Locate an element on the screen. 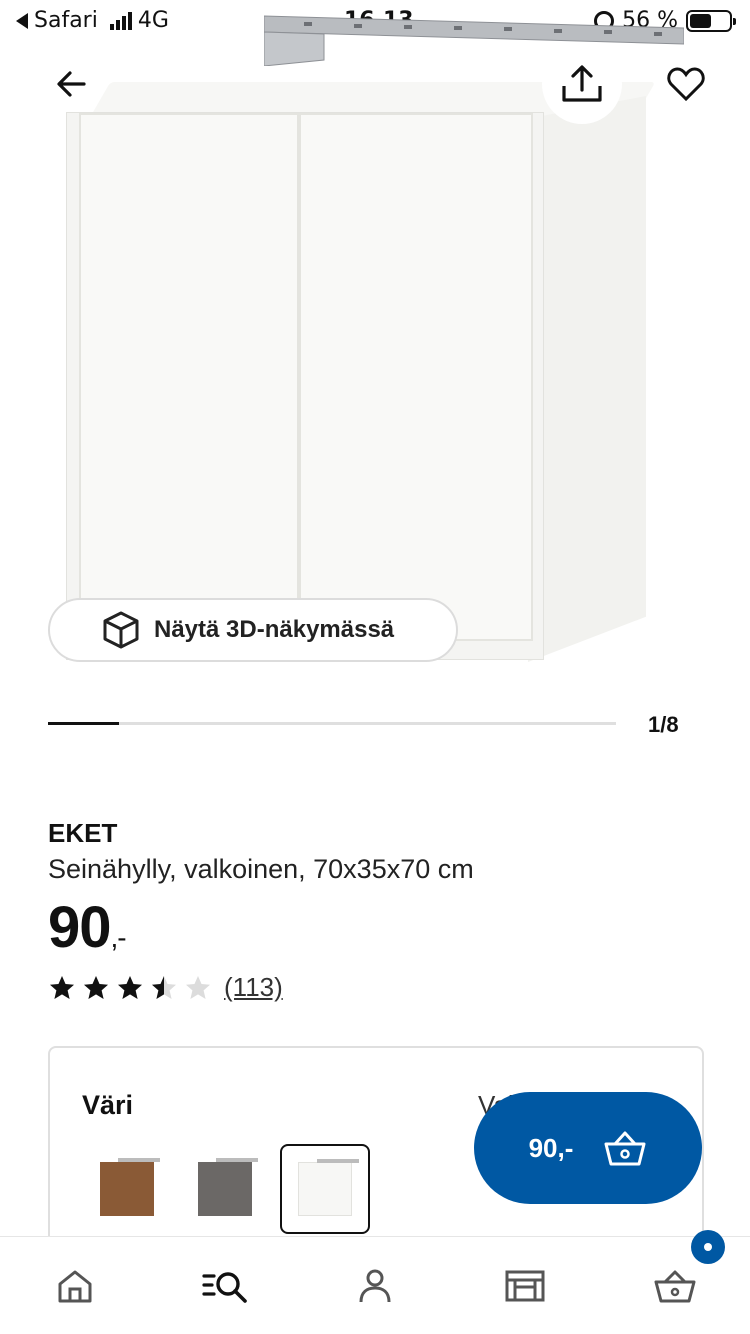 The width and height of the screenshot is (750, 1334). bottom-navigation is located at coordinates (375, 1281).